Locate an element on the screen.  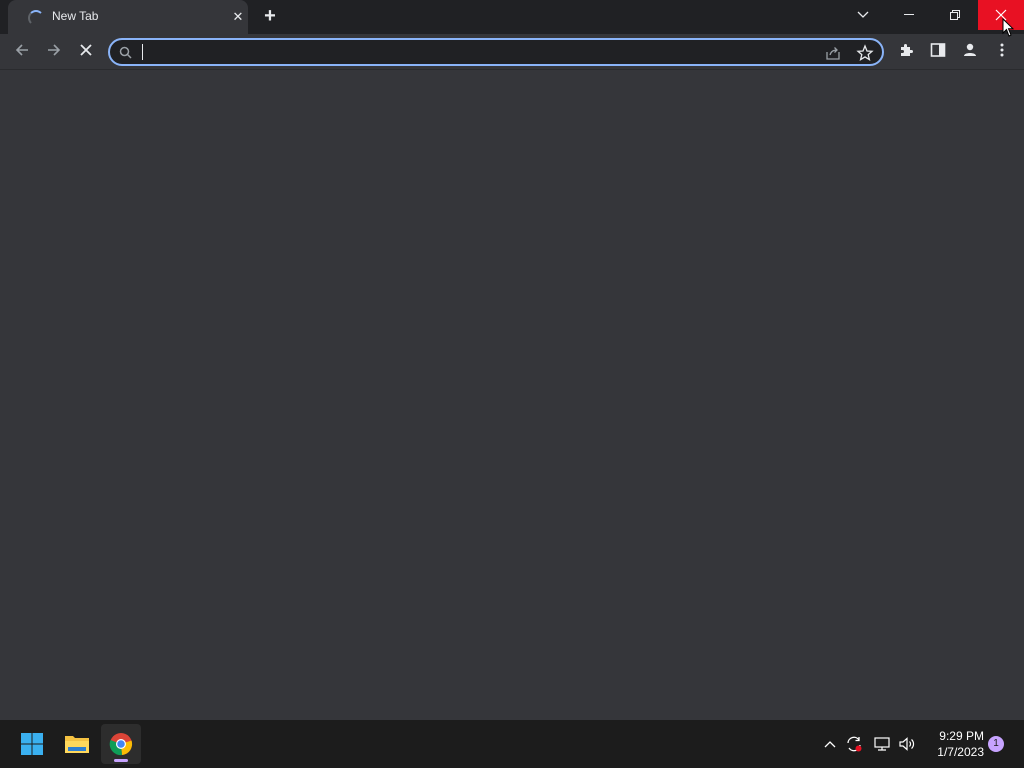
search-icon is located at coordinates (125, 52).